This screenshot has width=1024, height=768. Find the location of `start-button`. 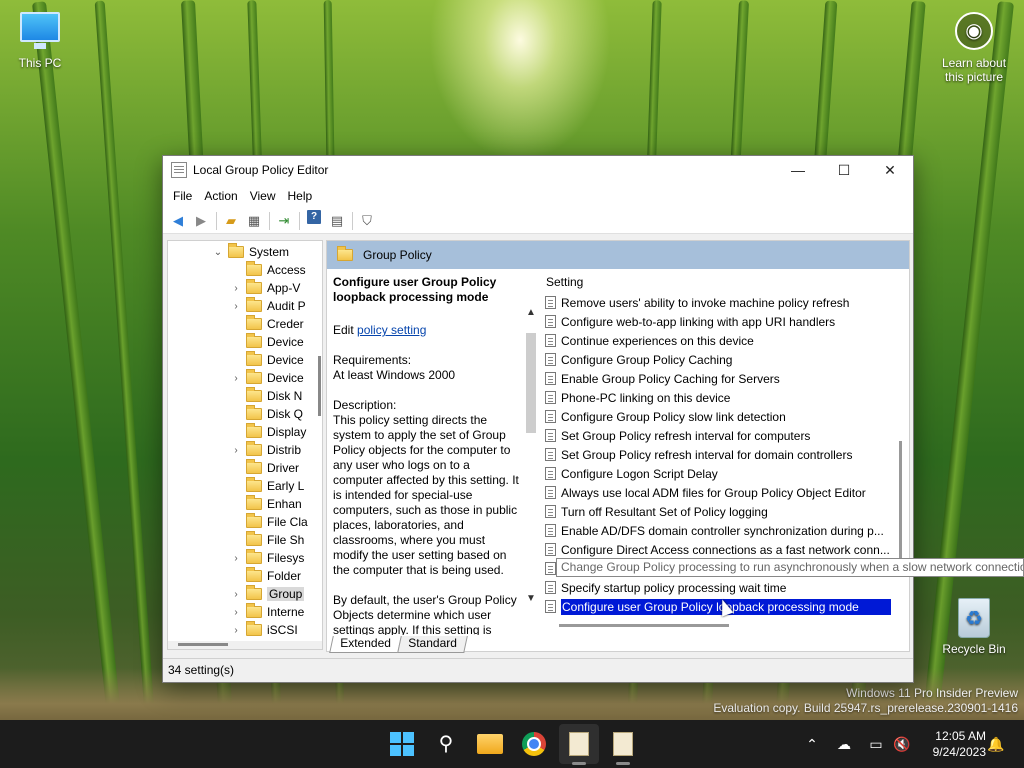

start-button is located at coordinates (402, 744).